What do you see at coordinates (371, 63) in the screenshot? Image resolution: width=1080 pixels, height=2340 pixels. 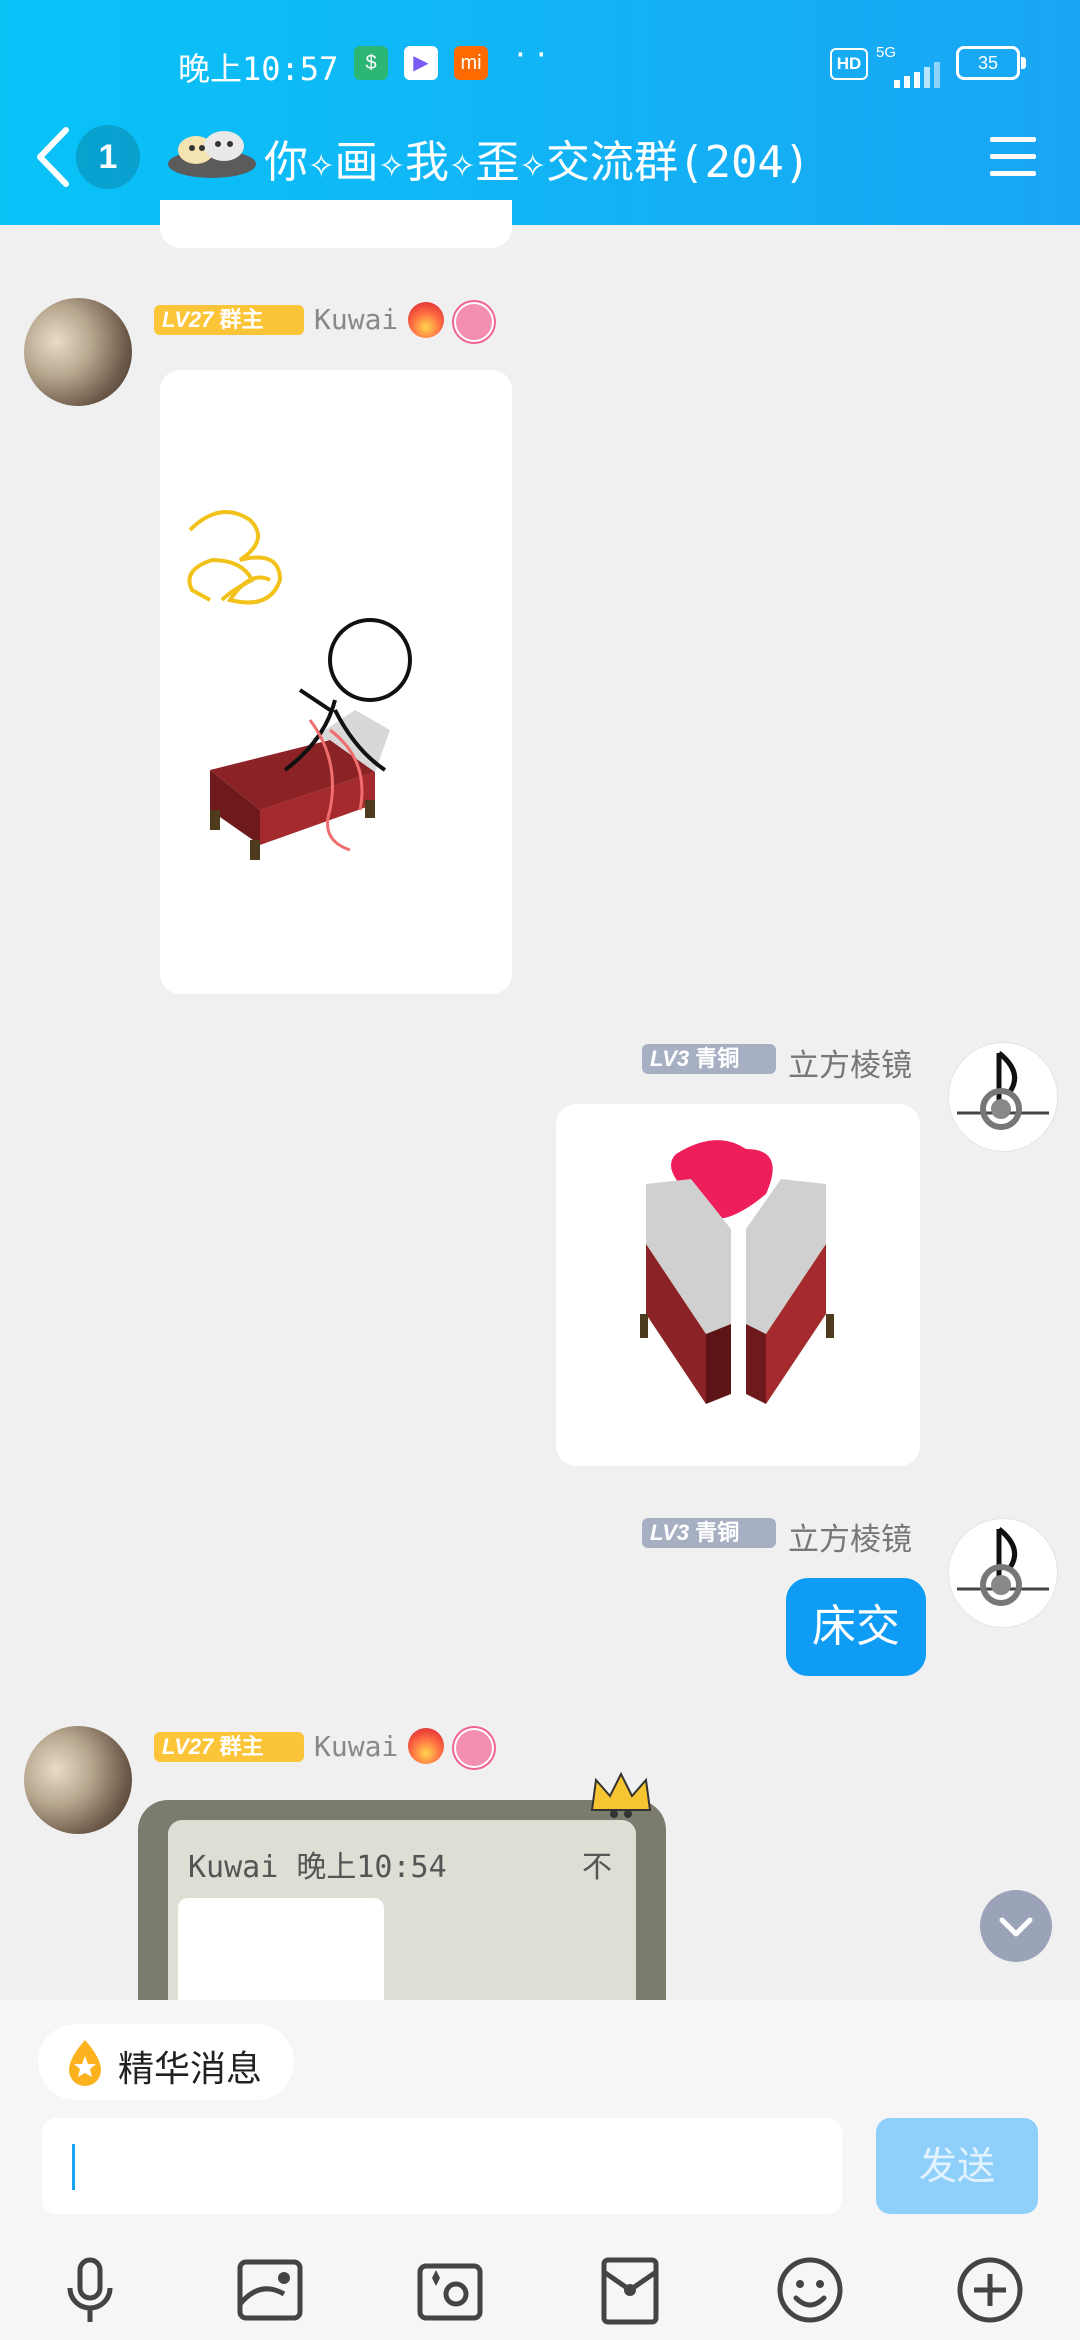 I see `app-notification-icon: $` at bounding box center [371, 63].